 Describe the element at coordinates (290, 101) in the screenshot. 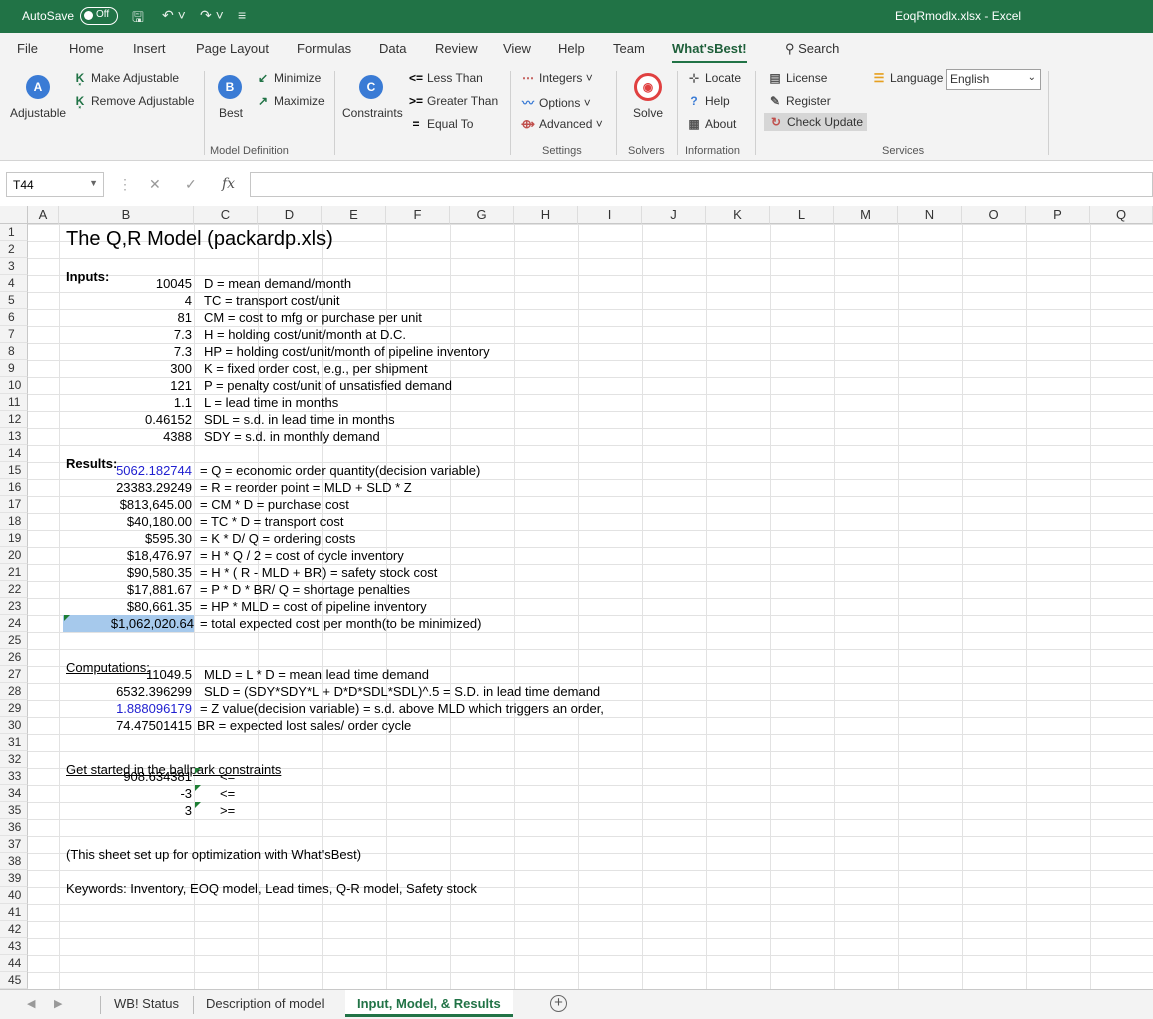

I see `maximize-button: ↗ Maximize` at that location.